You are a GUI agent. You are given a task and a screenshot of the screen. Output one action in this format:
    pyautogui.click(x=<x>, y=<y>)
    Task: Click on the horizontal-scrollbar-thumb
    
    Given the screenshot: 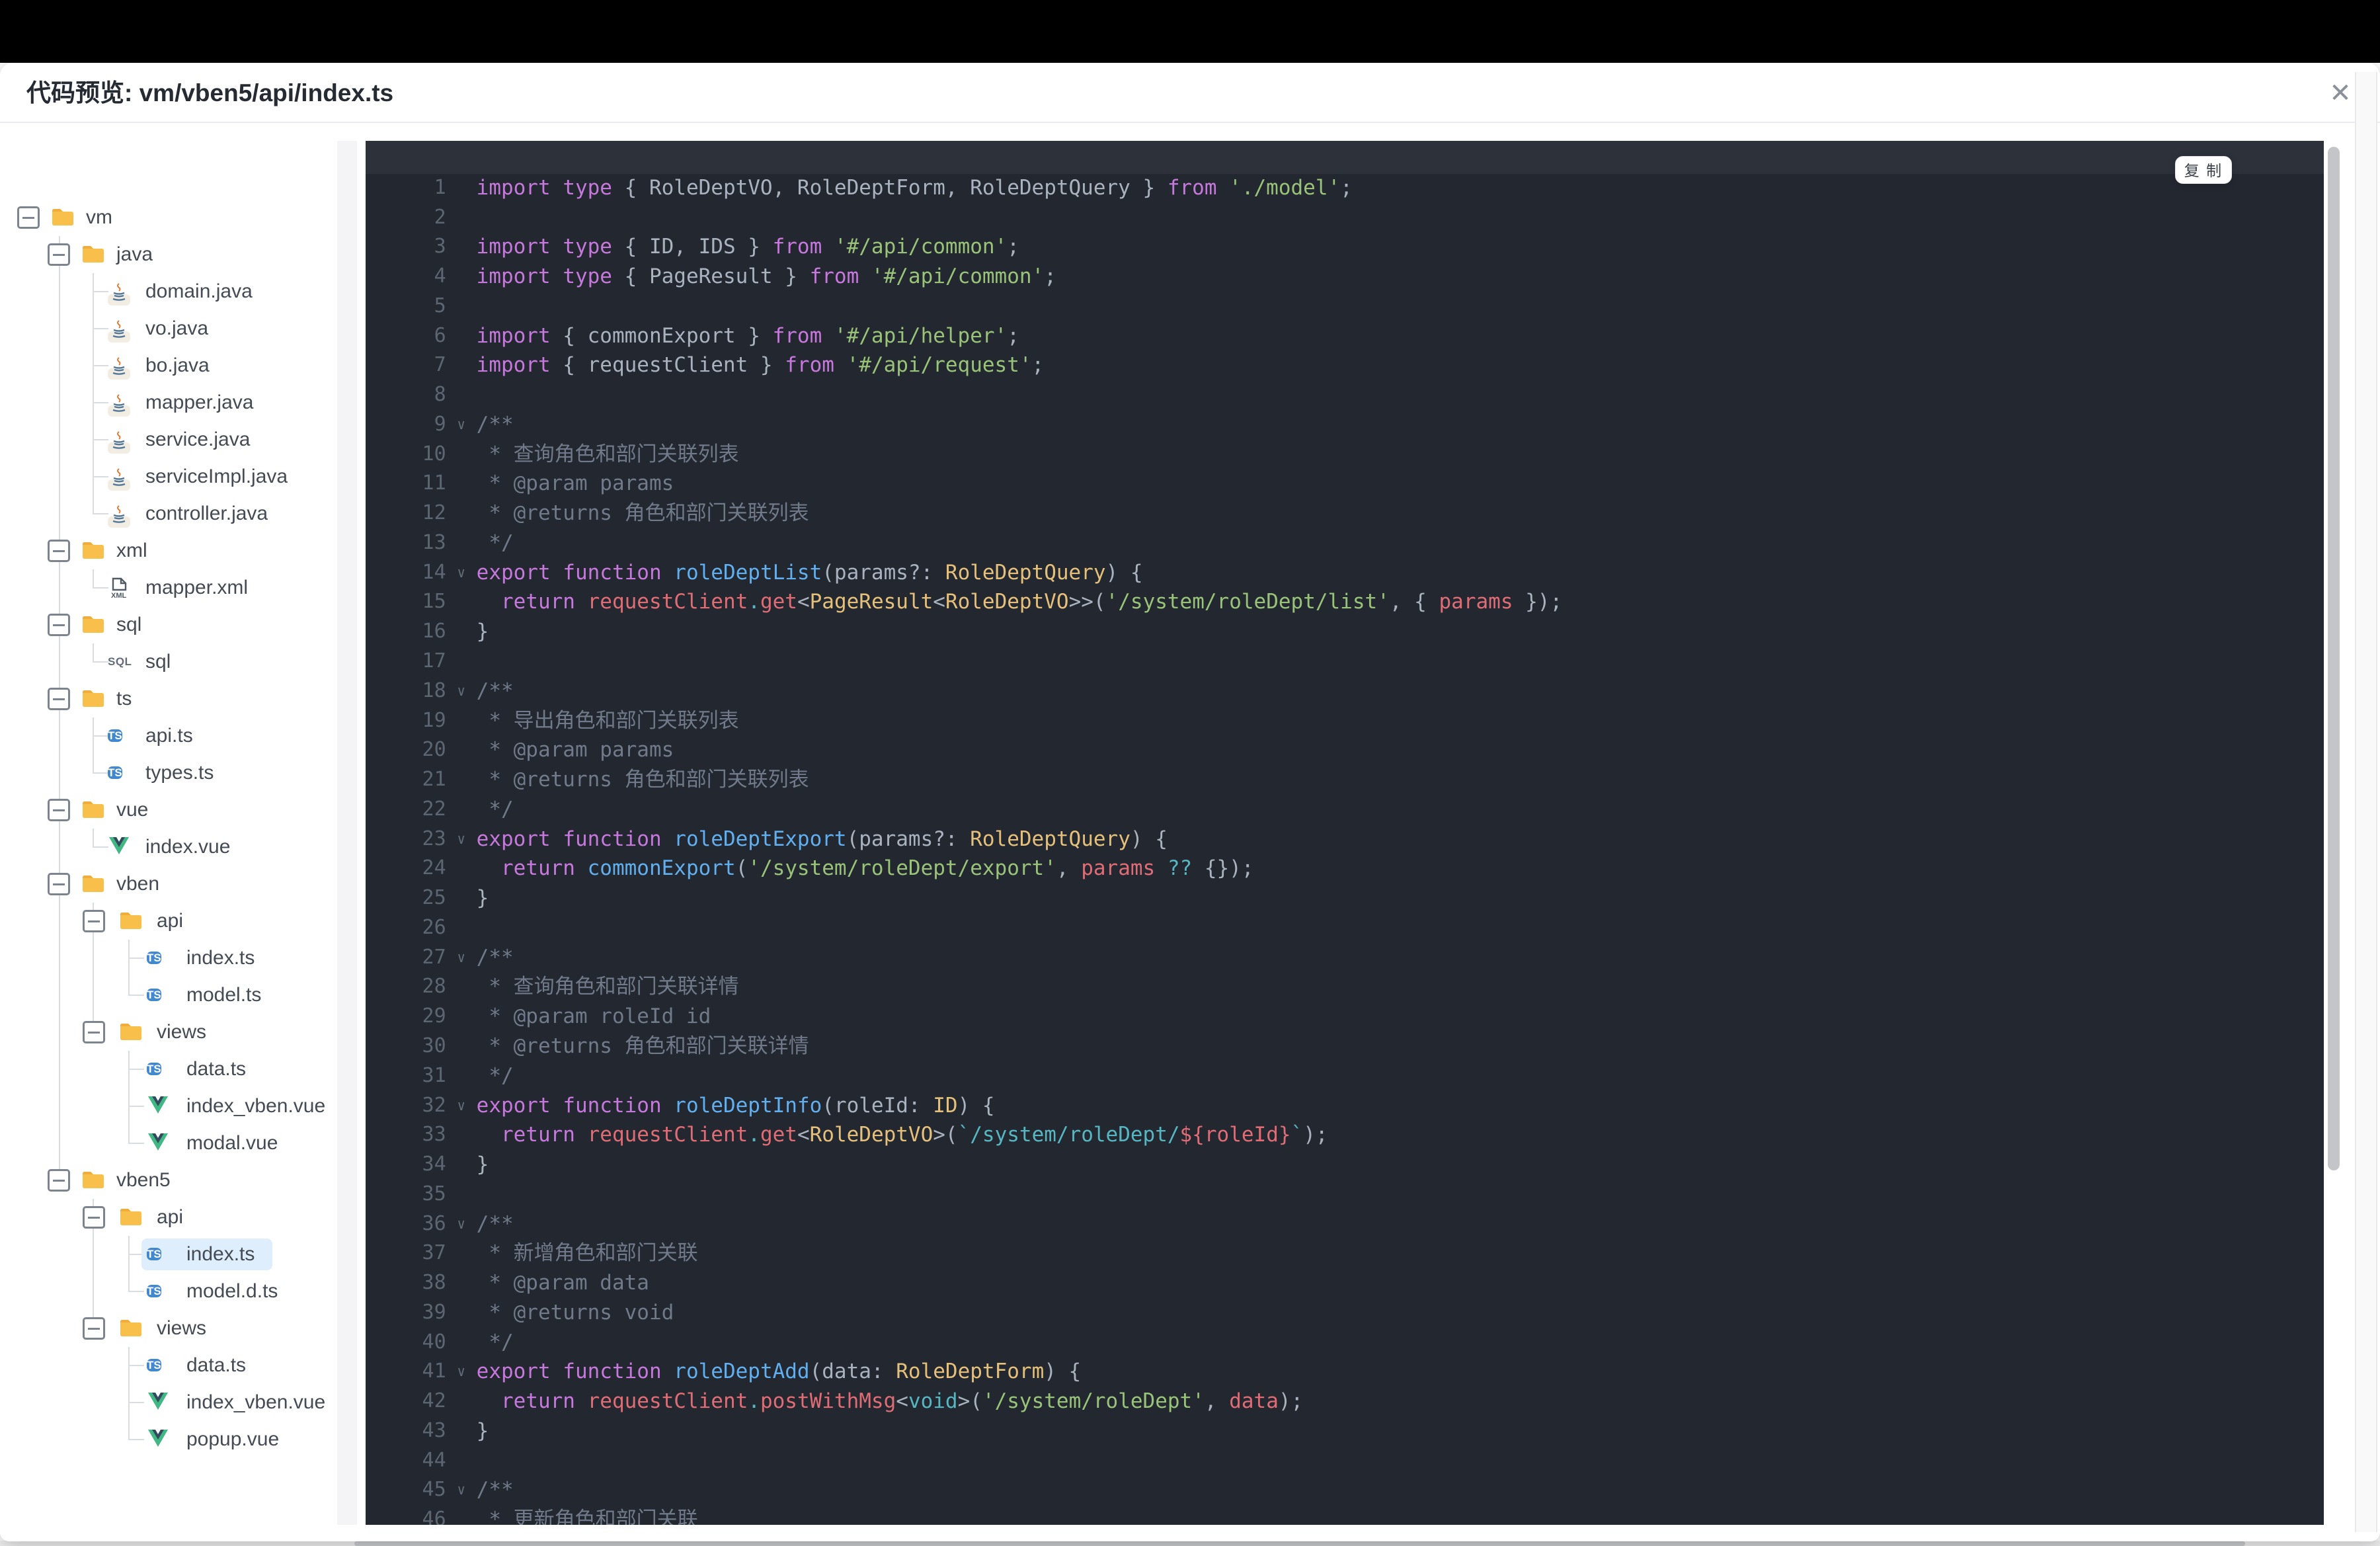 What is the action you would take?
    pyautogui.click(x=1299, y=1543)
    